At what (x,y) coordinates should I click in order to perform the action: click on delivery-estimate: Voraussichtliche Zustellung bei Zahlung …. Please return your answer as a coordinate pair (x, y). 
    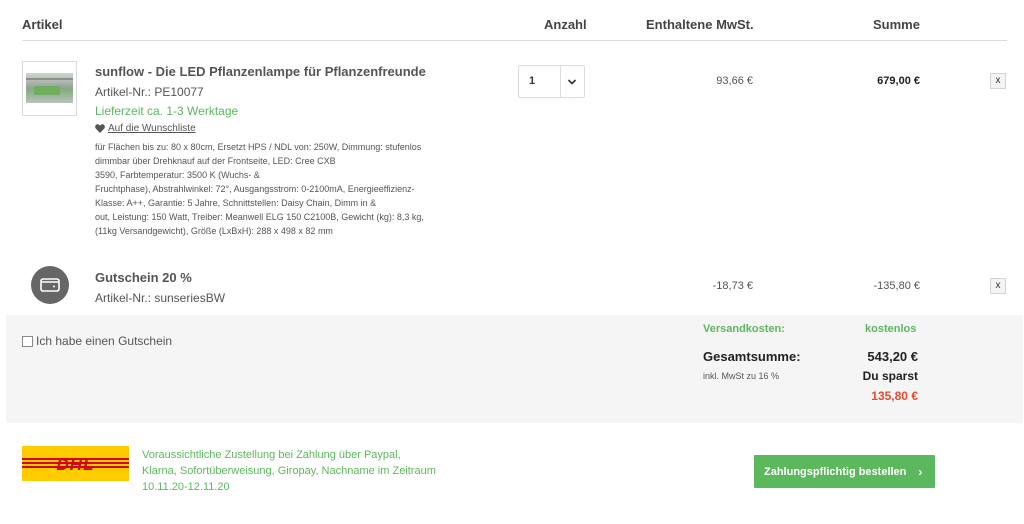
    Looking at the image, I should click on (307, 471).